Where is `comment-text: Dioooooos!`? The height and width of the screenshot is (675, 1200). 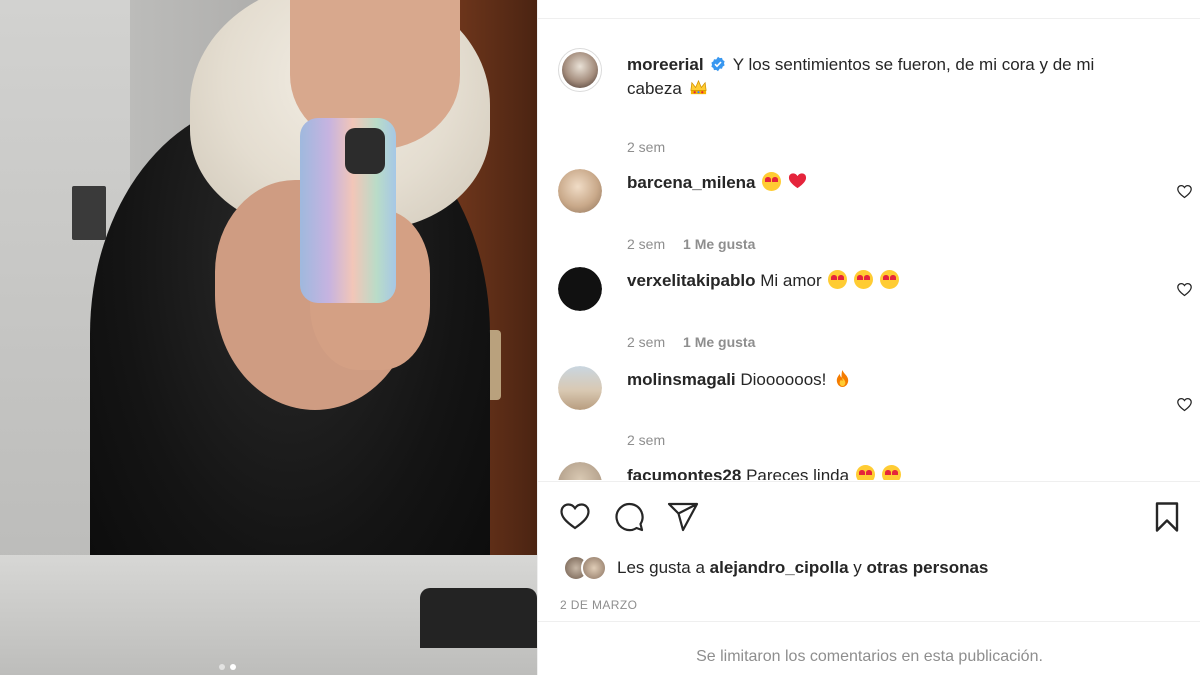 comment-text: Dioooooos! is located at coordinates (783, 379).